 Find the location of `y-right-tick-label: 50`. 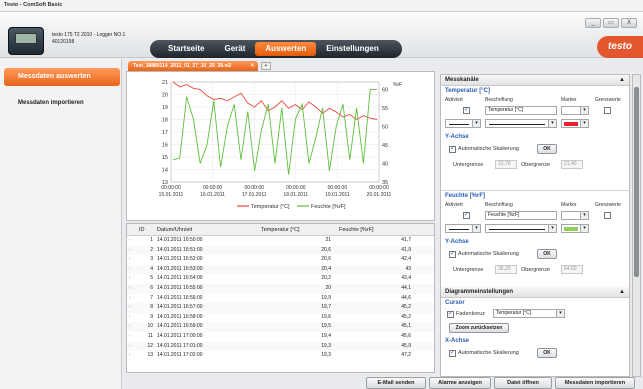

y-right-tick-label: 50 is located at coordinates (385, 127).